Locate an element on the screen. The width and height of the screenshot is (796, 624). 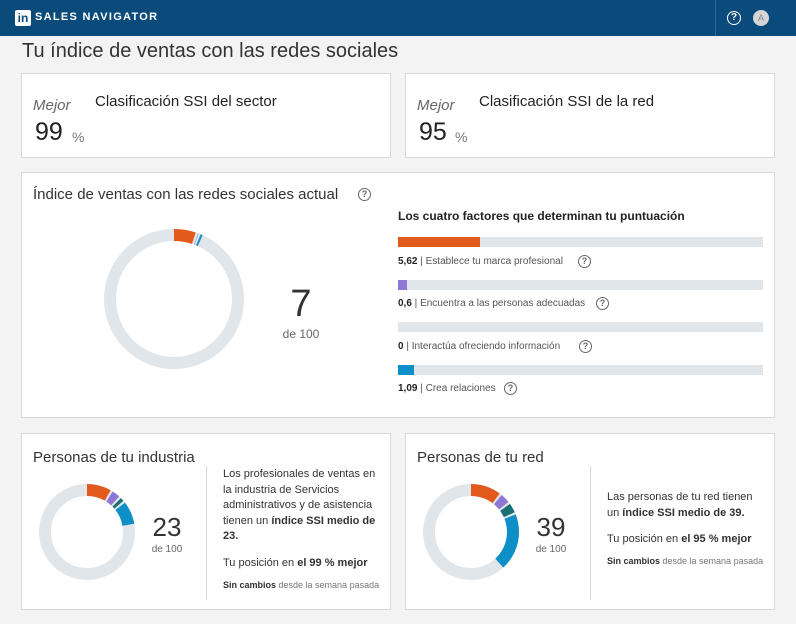
top-navigation-bar: in SALES NAVIGATOR ? A is located at coordinates (398, 18).